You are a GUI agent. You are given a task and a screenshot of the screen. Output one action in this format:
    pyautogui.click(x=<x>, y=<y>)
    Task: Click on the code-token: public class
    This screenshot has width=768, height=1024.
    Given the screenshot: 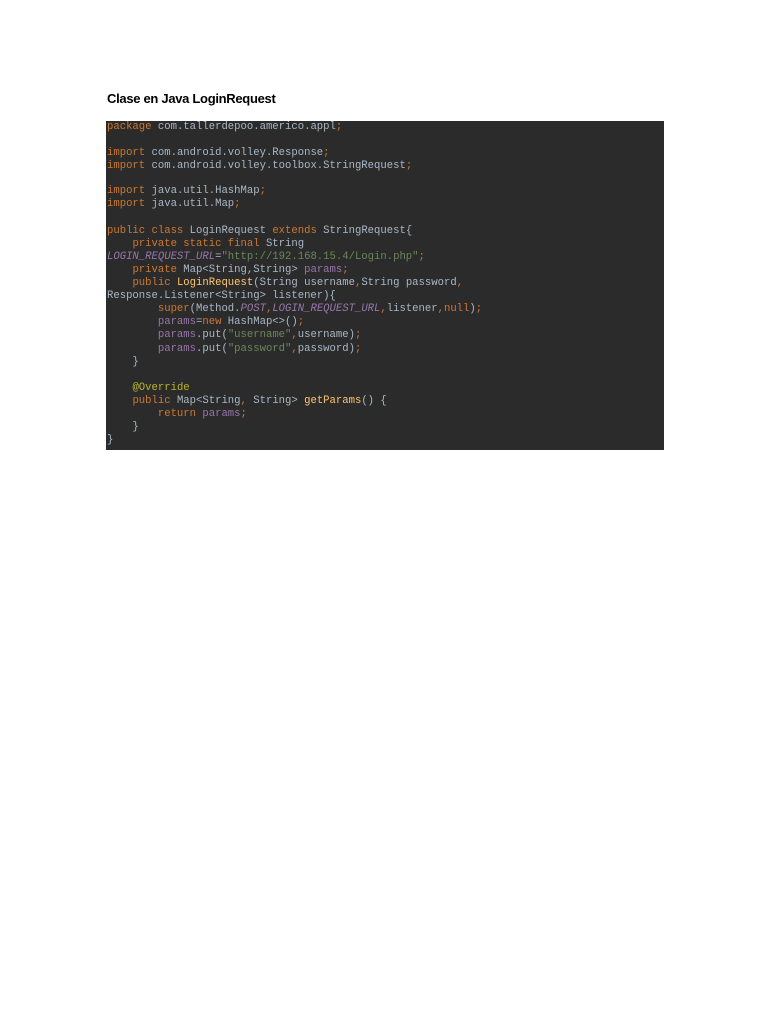 What is the action you would take?
    pyautogui.click(x=145, y=230)
    